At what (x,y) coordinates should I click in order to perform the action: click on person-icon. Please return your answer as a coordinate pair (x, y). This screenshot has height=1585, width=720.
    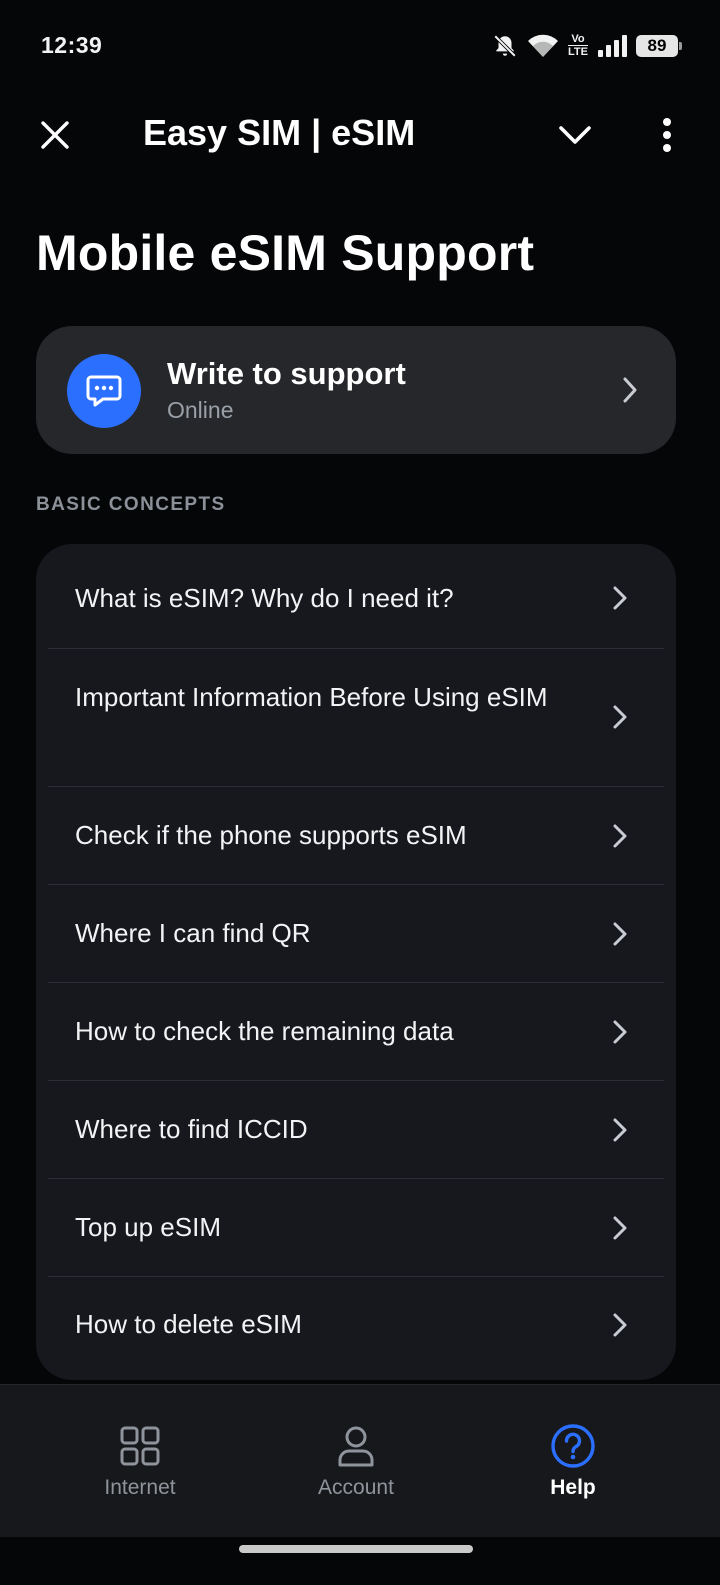
    Looking at the image, I should click on (356, 1446).